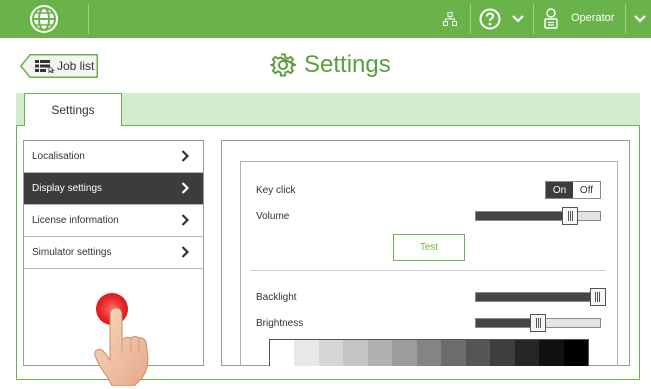 This screenshot has height=389, width=651. What do you see at coordinates (121, 346) in the screenshot?
I see `pointing-hand-icon` at bounding box center [121, 346].